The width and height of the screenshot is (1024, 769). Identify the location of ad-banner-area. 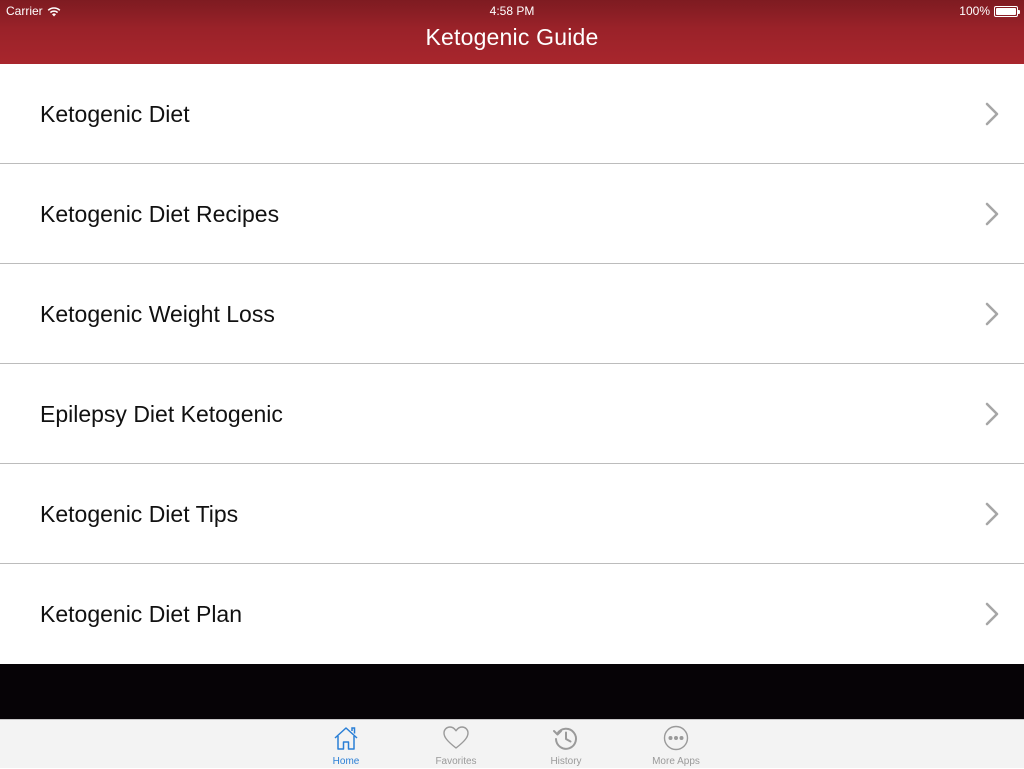
(512, 691).